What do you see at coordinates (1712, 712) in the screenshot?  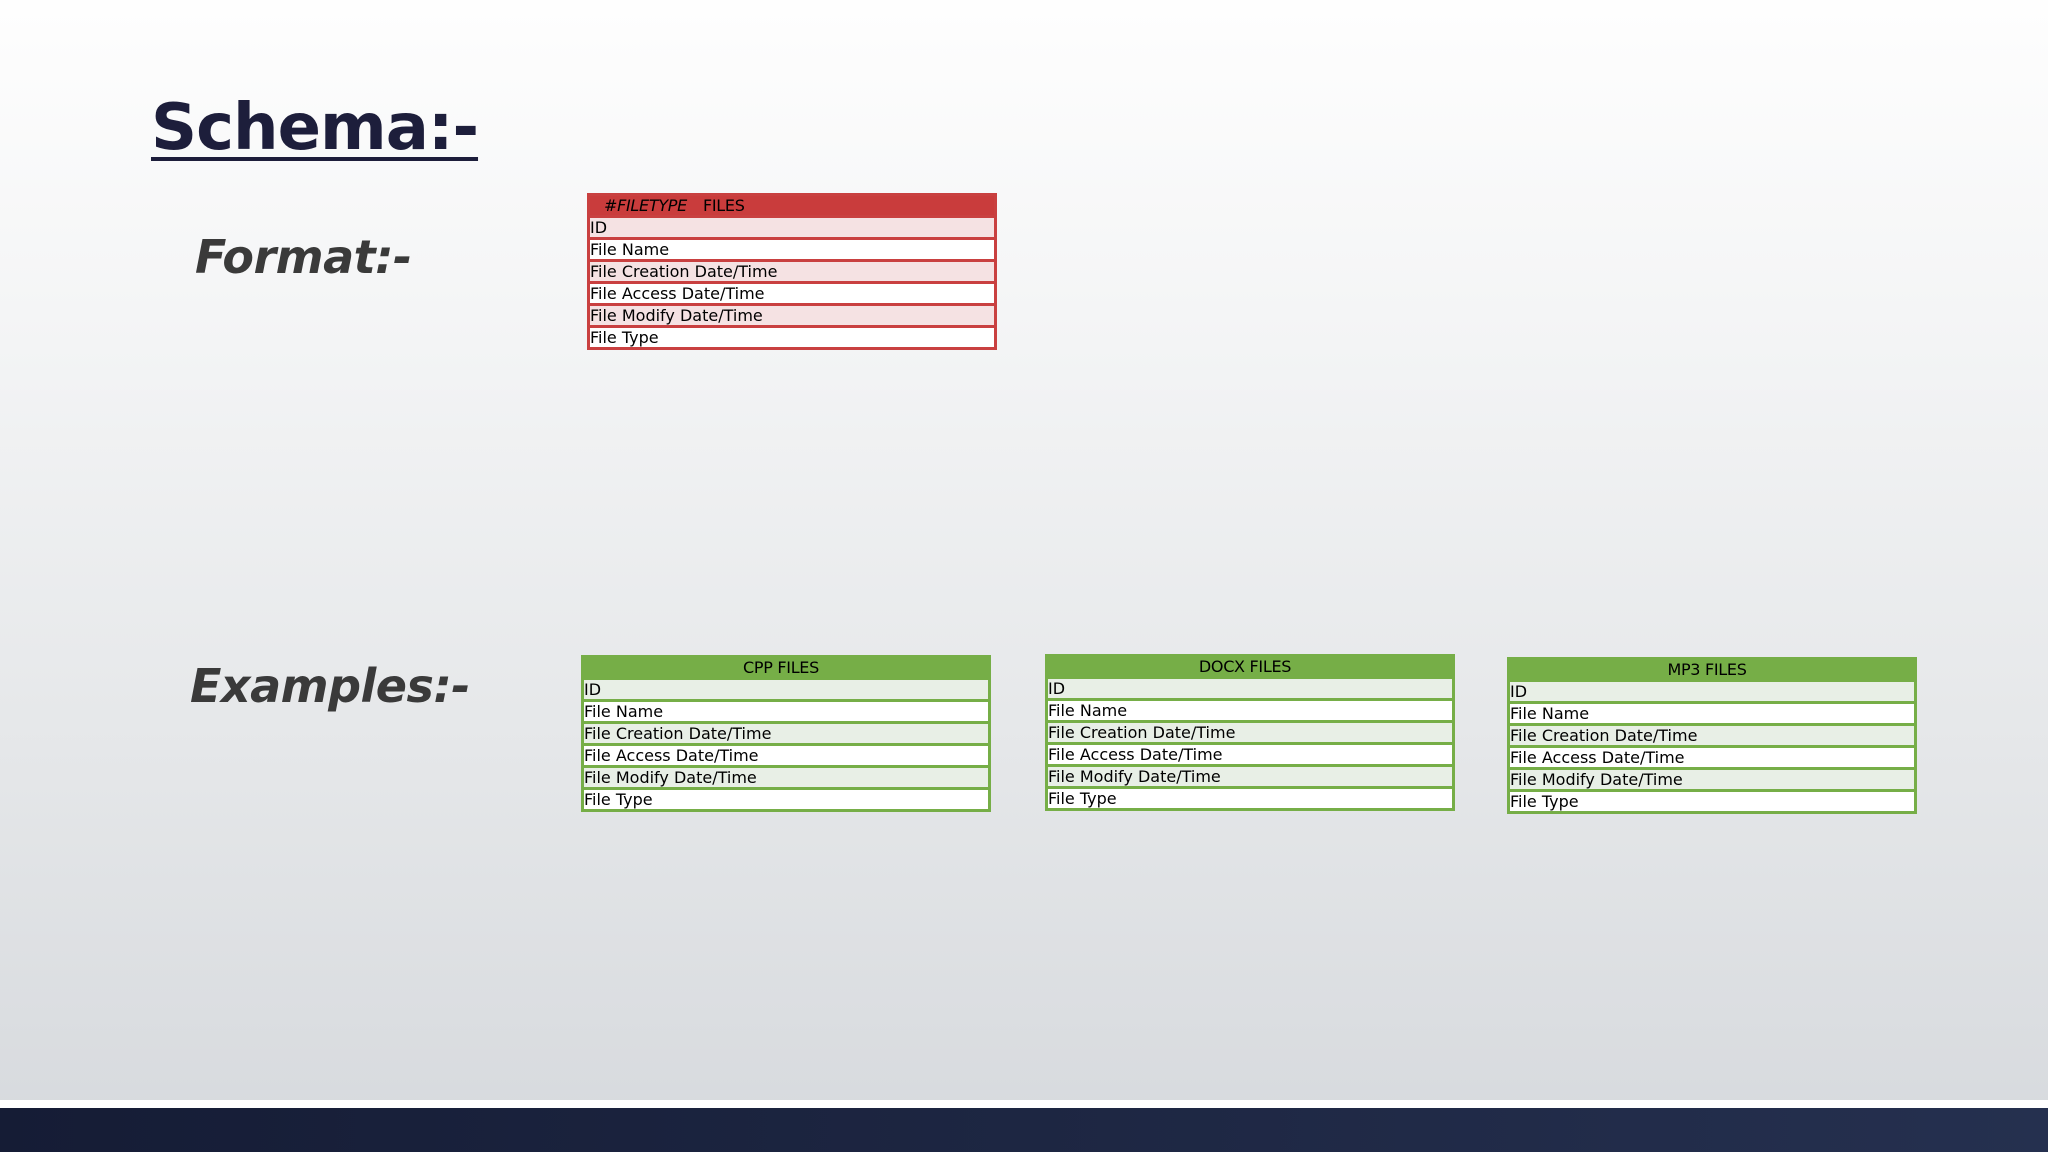 I see `mp3-files-table-row: File Name` at bounding box center [1712, 712].